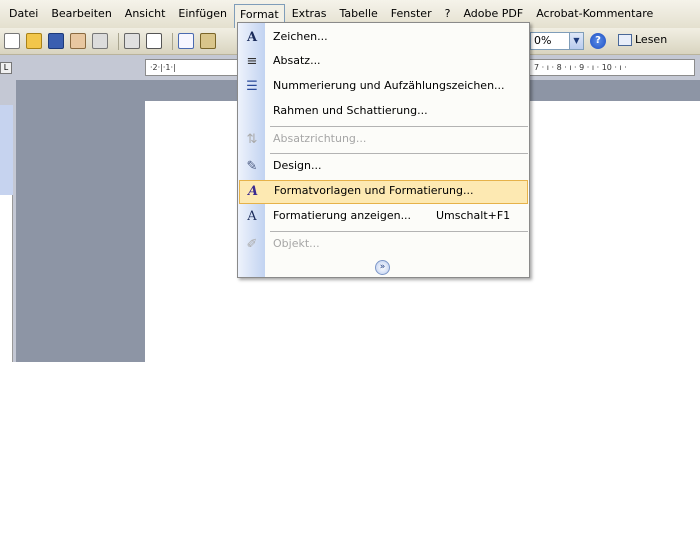 This screenshot has width=700, height=560. What do you see at coordinates (411, 14) in the screenshot?
I see `menu-fenster: Fenster` at bounding box center [411, 14].